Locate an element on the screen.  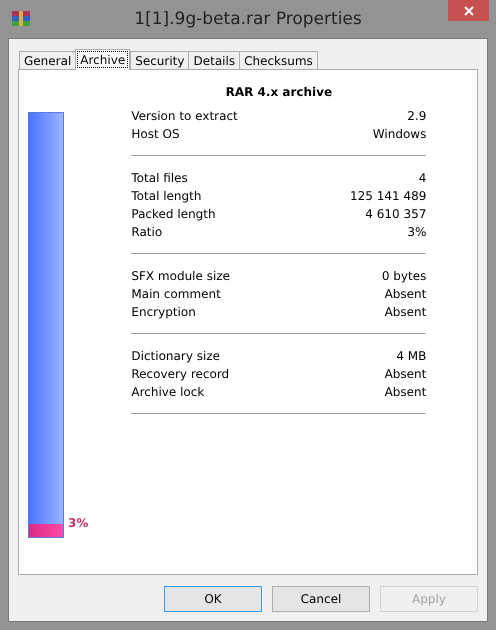
tab: Checksums is located at coordinates (278, 60).